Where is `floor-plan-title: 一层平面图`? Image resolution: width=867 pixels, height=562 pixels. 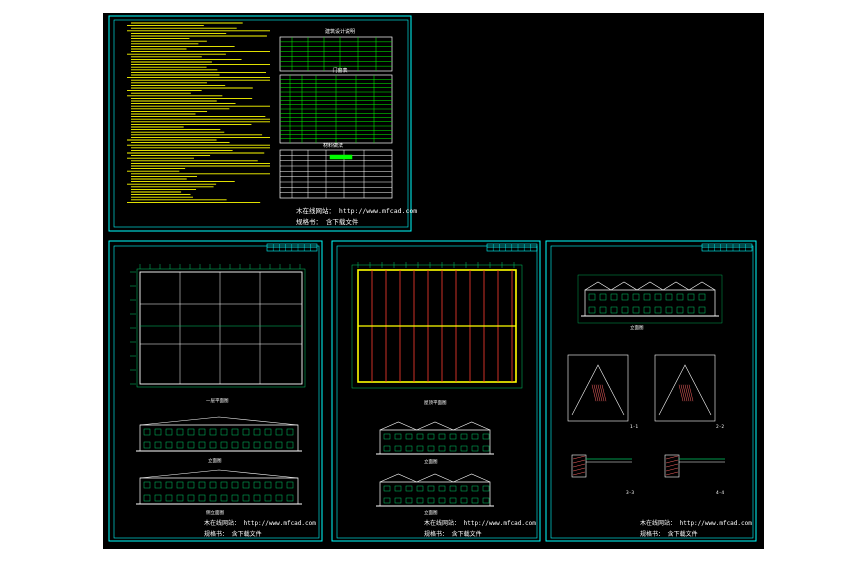 floor-plan-title: 一层平面图 is located at coordinates (217, 401).